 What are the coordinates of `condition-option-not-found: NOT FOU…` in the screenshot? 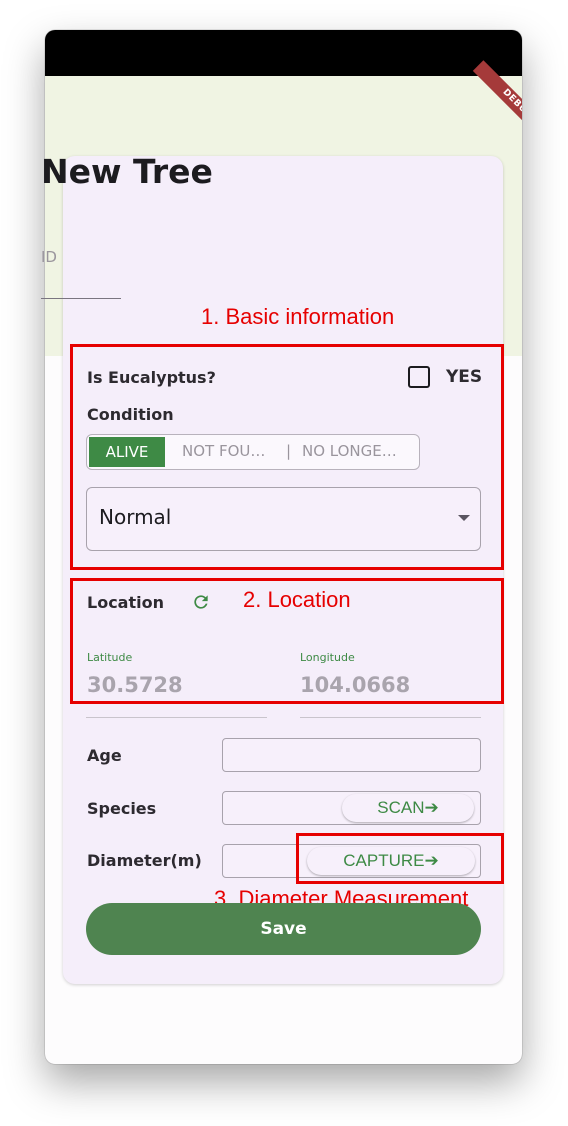 It's located at (223, 451).